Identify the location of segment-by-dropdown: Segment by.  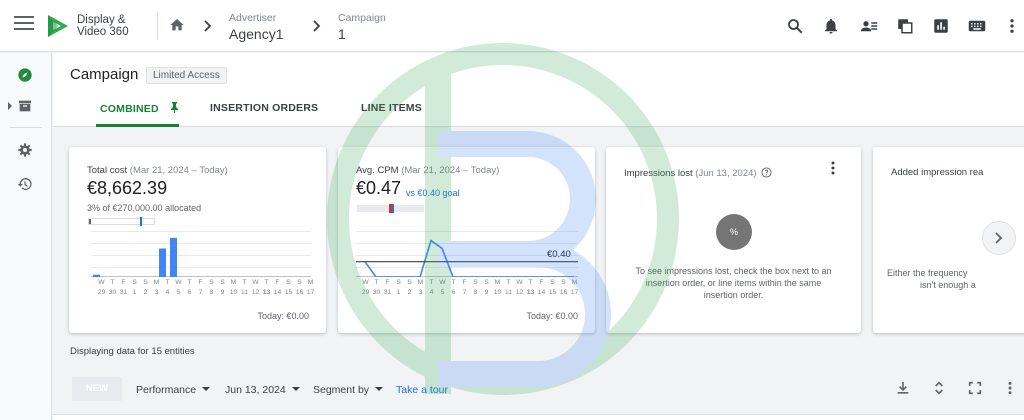
(348, 390).